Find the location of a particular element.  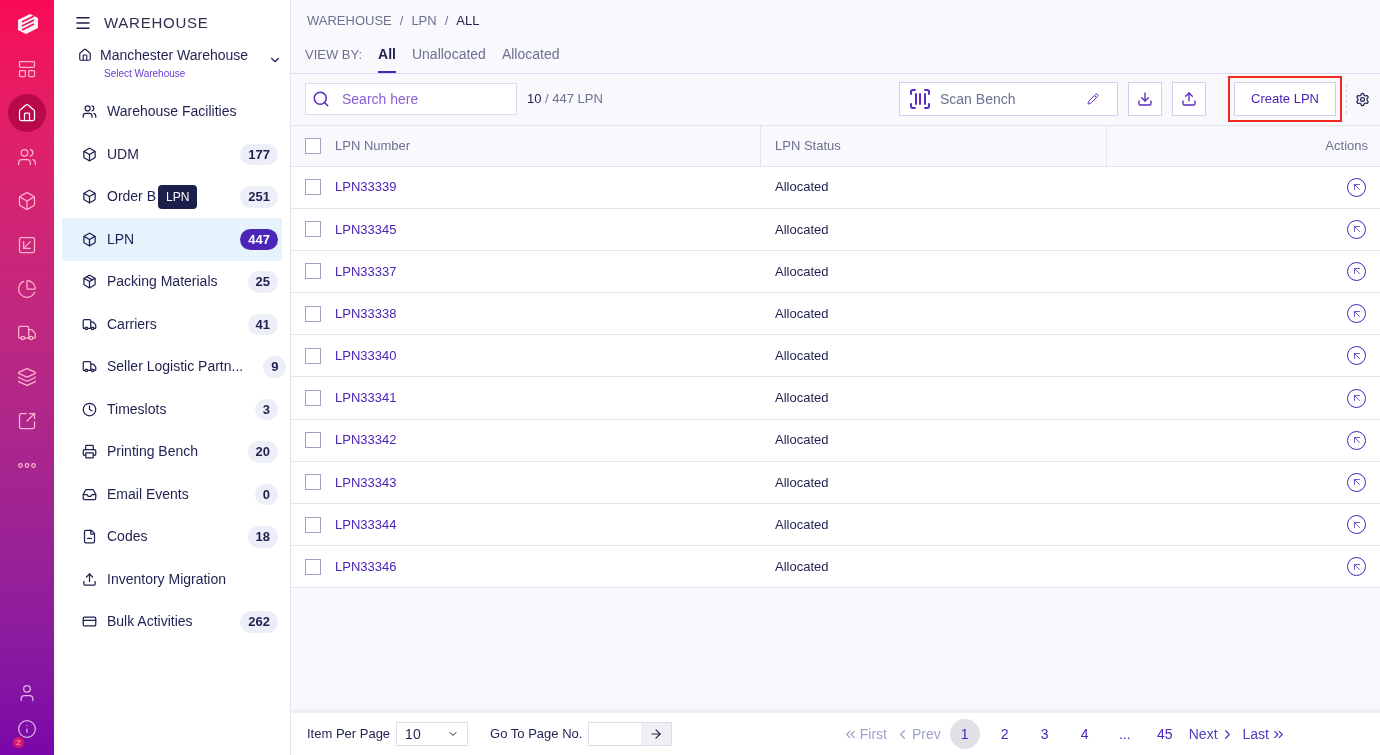

nav-item: Warehouse Facilities is located at coordinates (172, 111).